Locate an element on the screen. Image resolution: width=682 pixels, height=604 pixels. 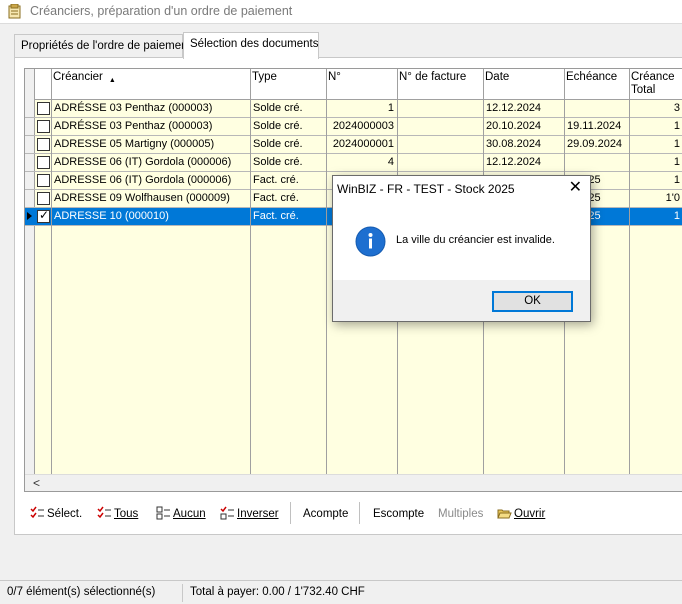
column-header-label: N° is located at coordinates (334, 77).